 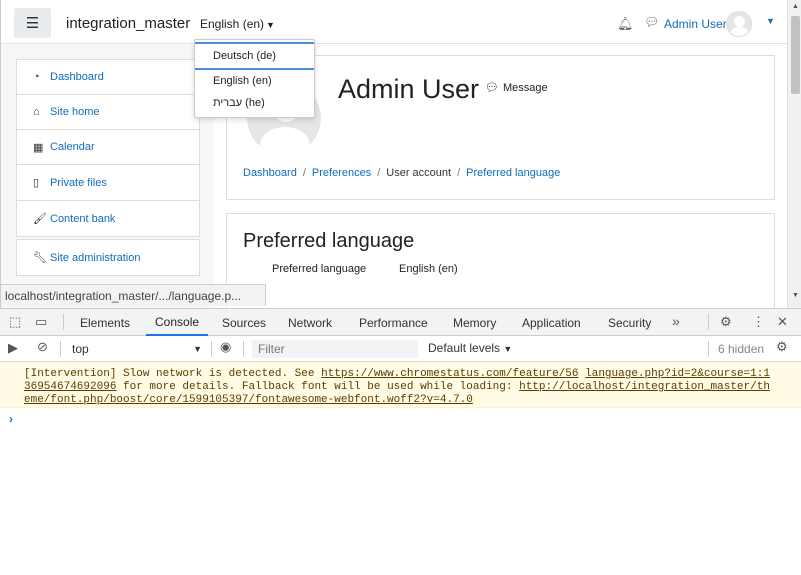 I want to click on nav-item-site-administration: 🔧︎ Site administration, so click(x=108, y=257).